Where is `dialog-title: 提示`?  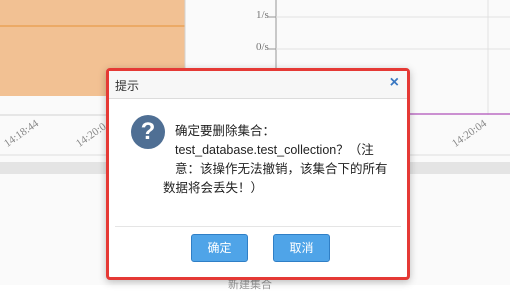
dialog-title: 提示 is located at coordinates (127, 86).